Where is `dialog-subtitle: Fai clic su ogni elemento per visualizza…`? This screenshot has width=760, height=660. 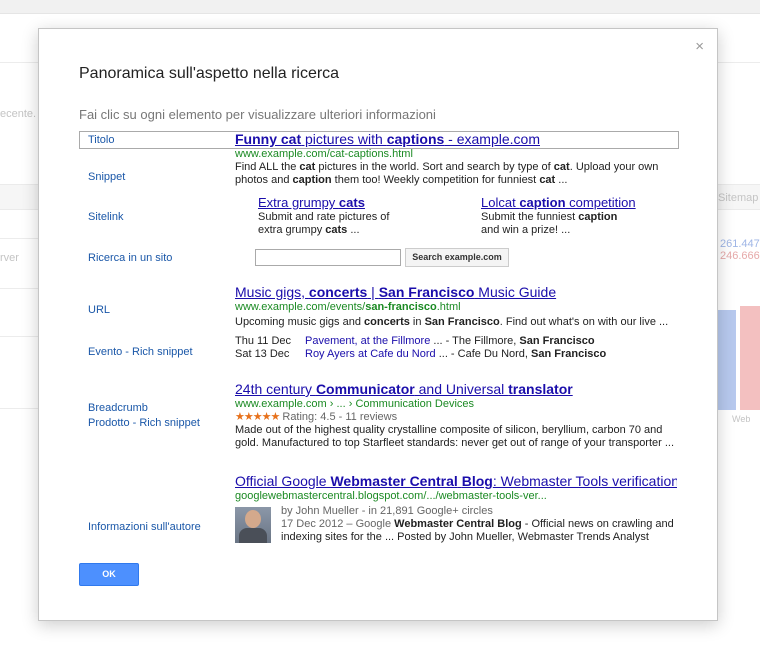 dialog-subtitle: Fai clic su ogni elemento per visualizza… is located at coordinates (257, 114).